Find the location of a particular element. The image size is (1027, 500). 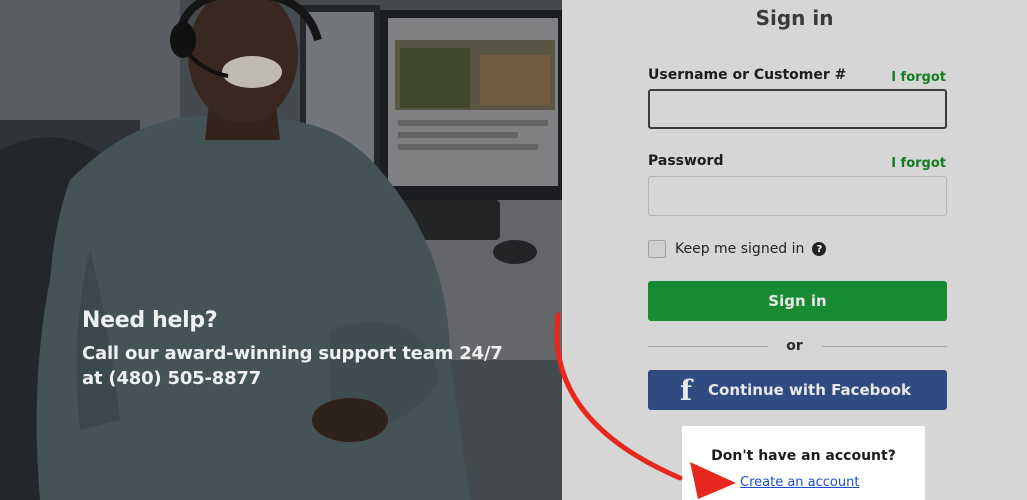

divider-right is located at coordinates (884, 346).